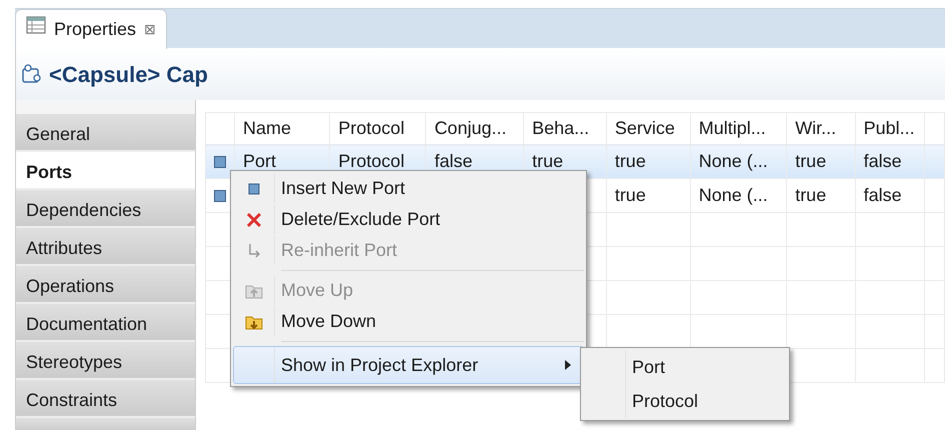  I want to click on header-title: <Capsule> Cap, so click(128, 74).